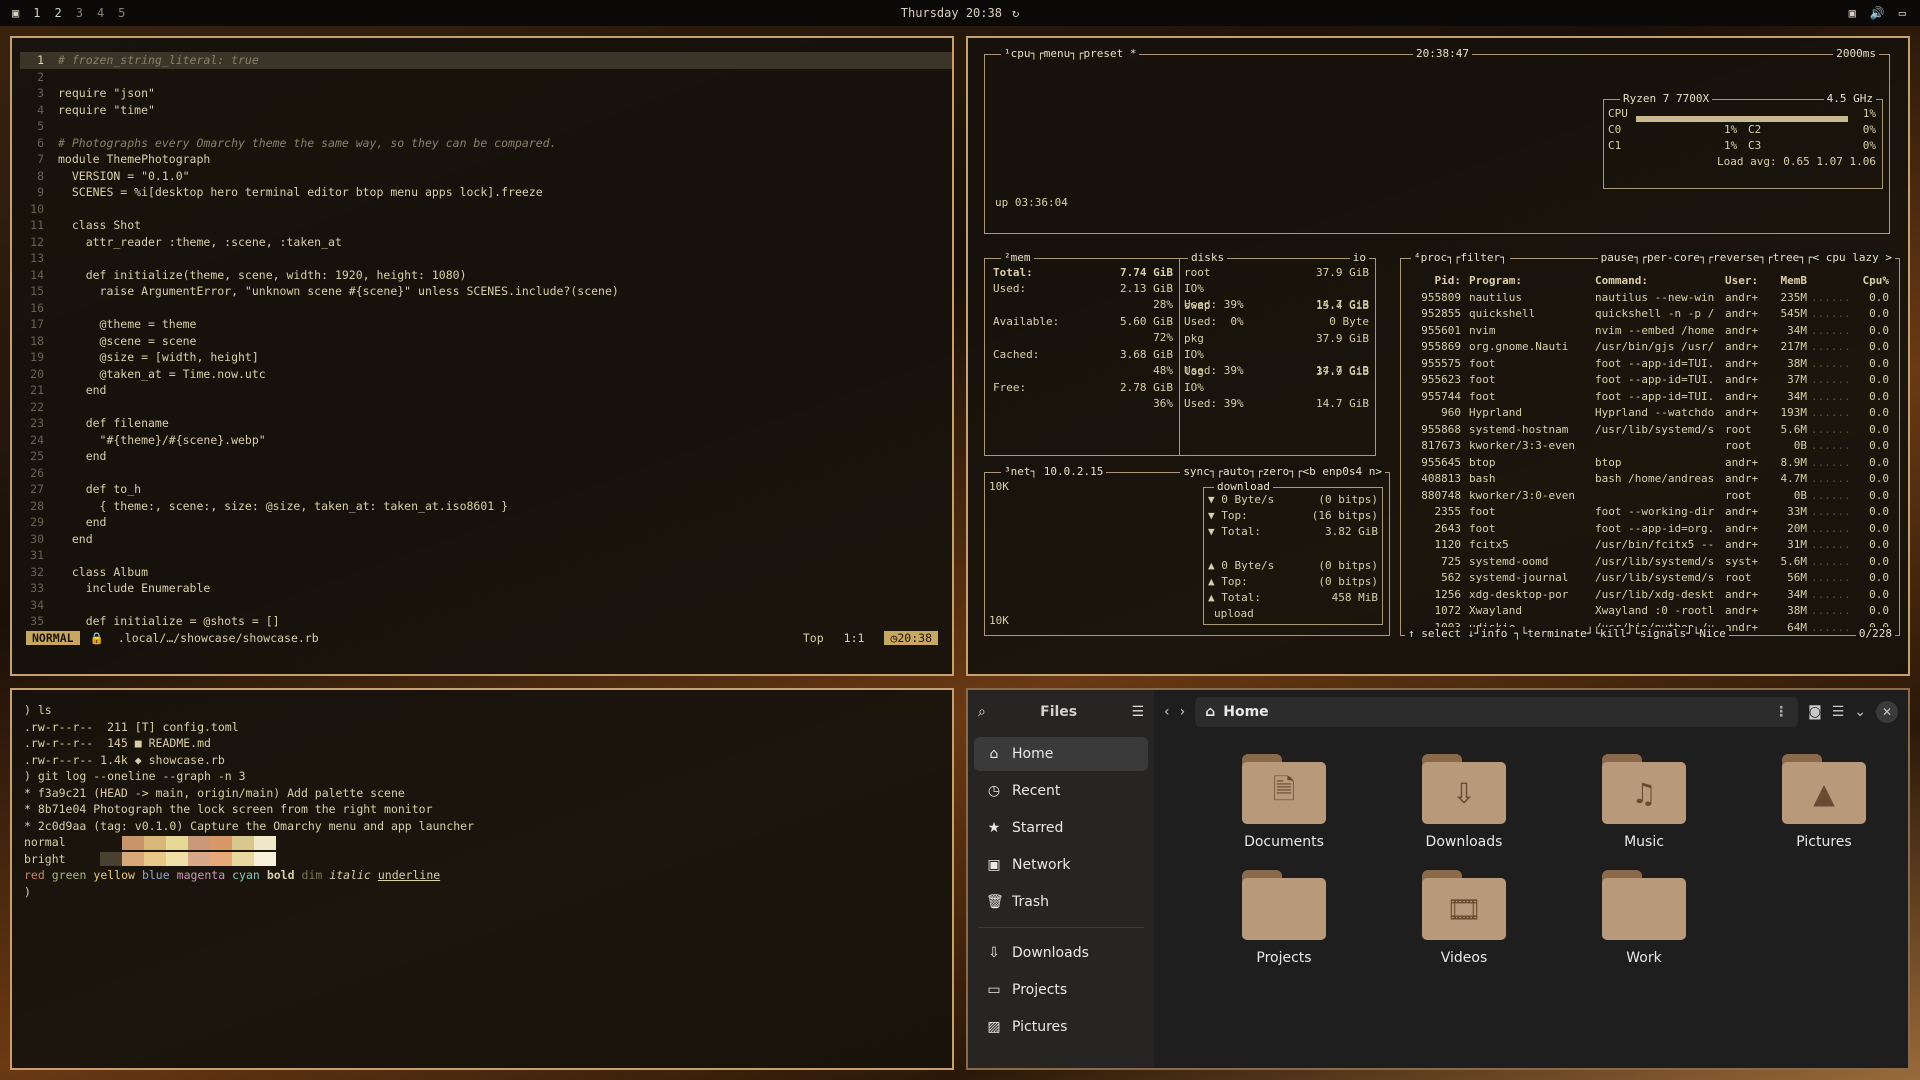 This screenshot has width=1920, height=1080. What do you see at coordinates (1464, 802) in the screenshot?
I see `folder-downloads: ⇩ Downloads` at bounding box center [1464, 802].